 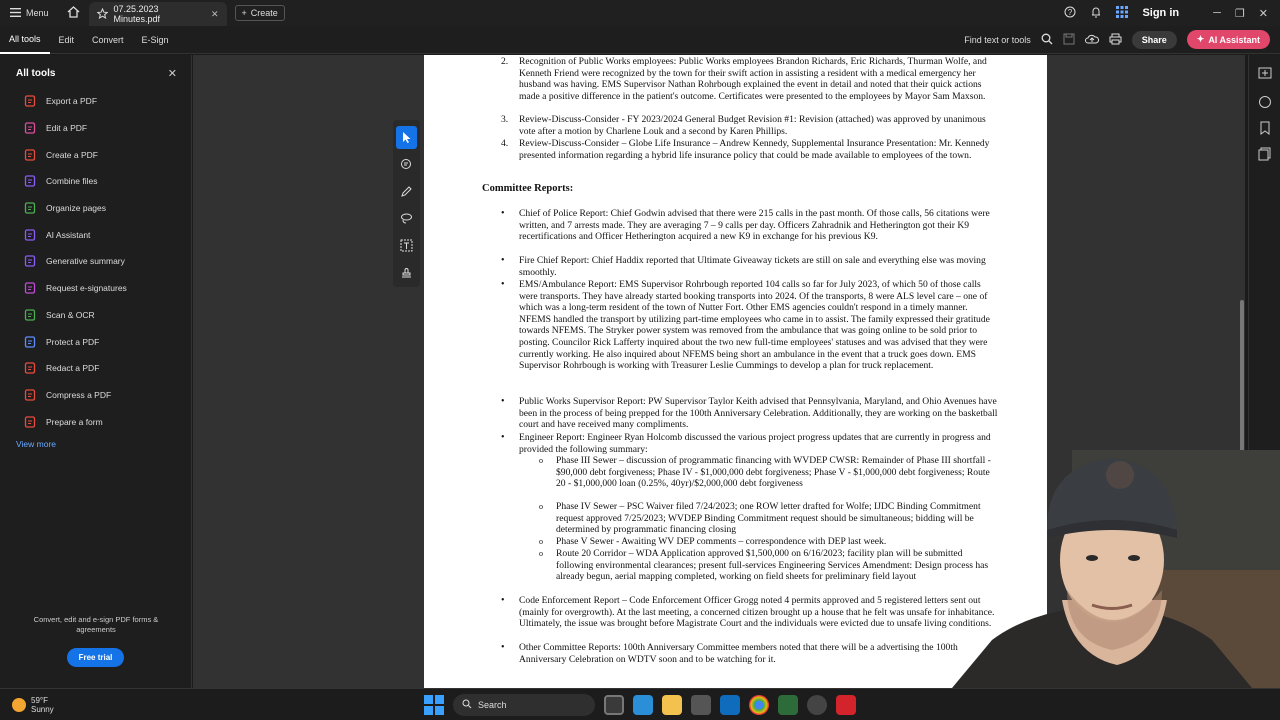 What do you see at coordinates (1096, 13) in the screenshot?
I see `bell-icon` at bounding box center [1096, 13].